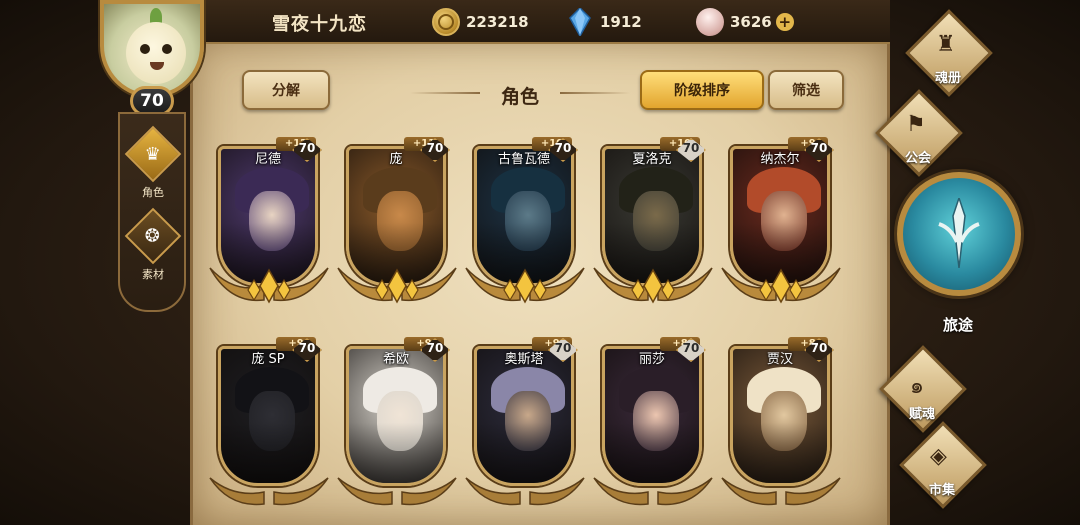  What do you see at coordinates (917, 158) in the screenshot?
I see `nav-guild-label: 公会` at bounding box center [917, 158].